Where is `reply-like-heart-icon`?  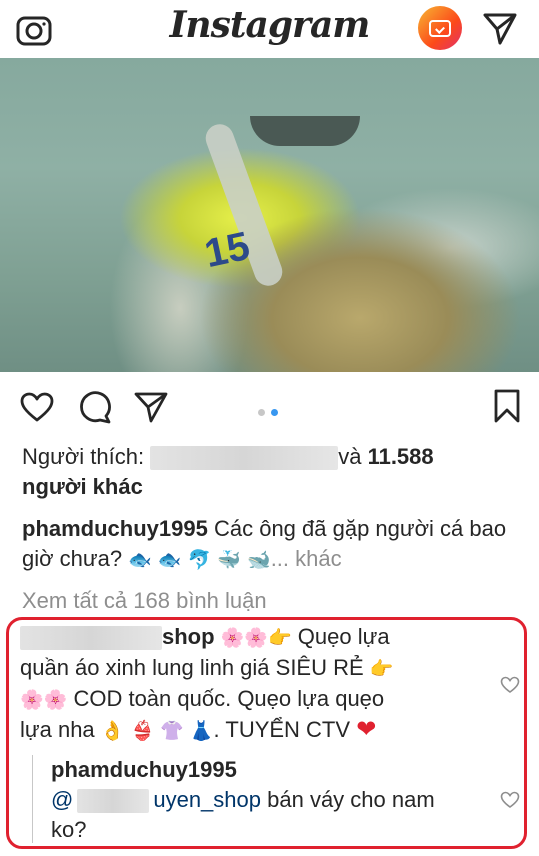 reply-like-heart-icon is located at coordinates (510, 800).